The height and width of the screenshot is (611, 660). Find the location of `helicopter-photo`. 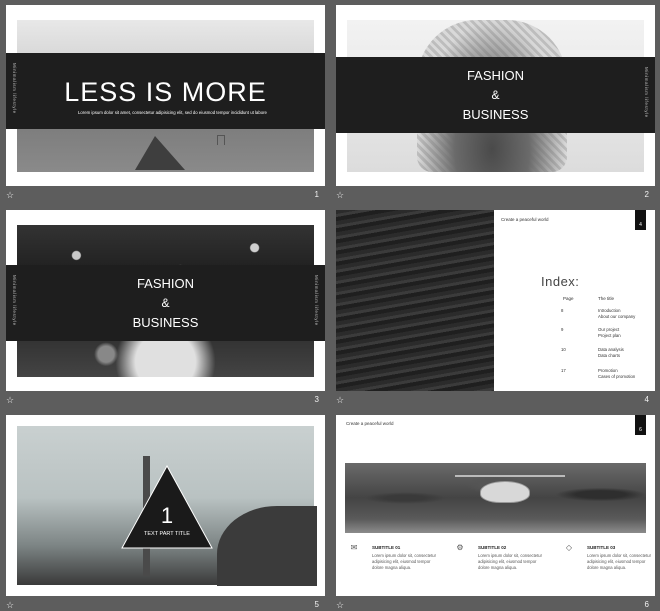

helicopter-photo is located at coordinates (495, 498).